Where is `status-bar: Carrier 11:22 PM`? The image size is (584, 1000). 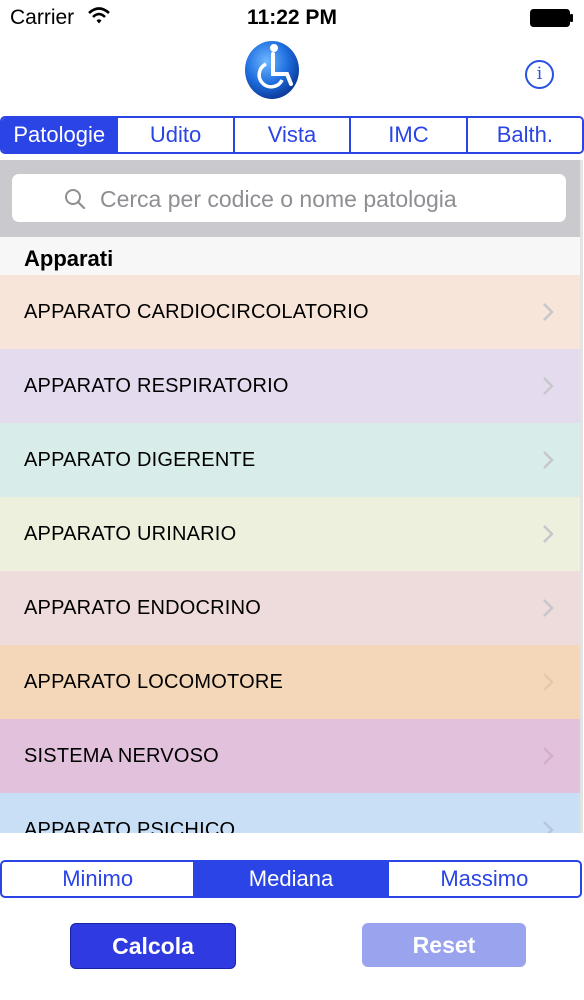 status-bar: Carrier 11:22 PM is located at coordinates (292, 18).